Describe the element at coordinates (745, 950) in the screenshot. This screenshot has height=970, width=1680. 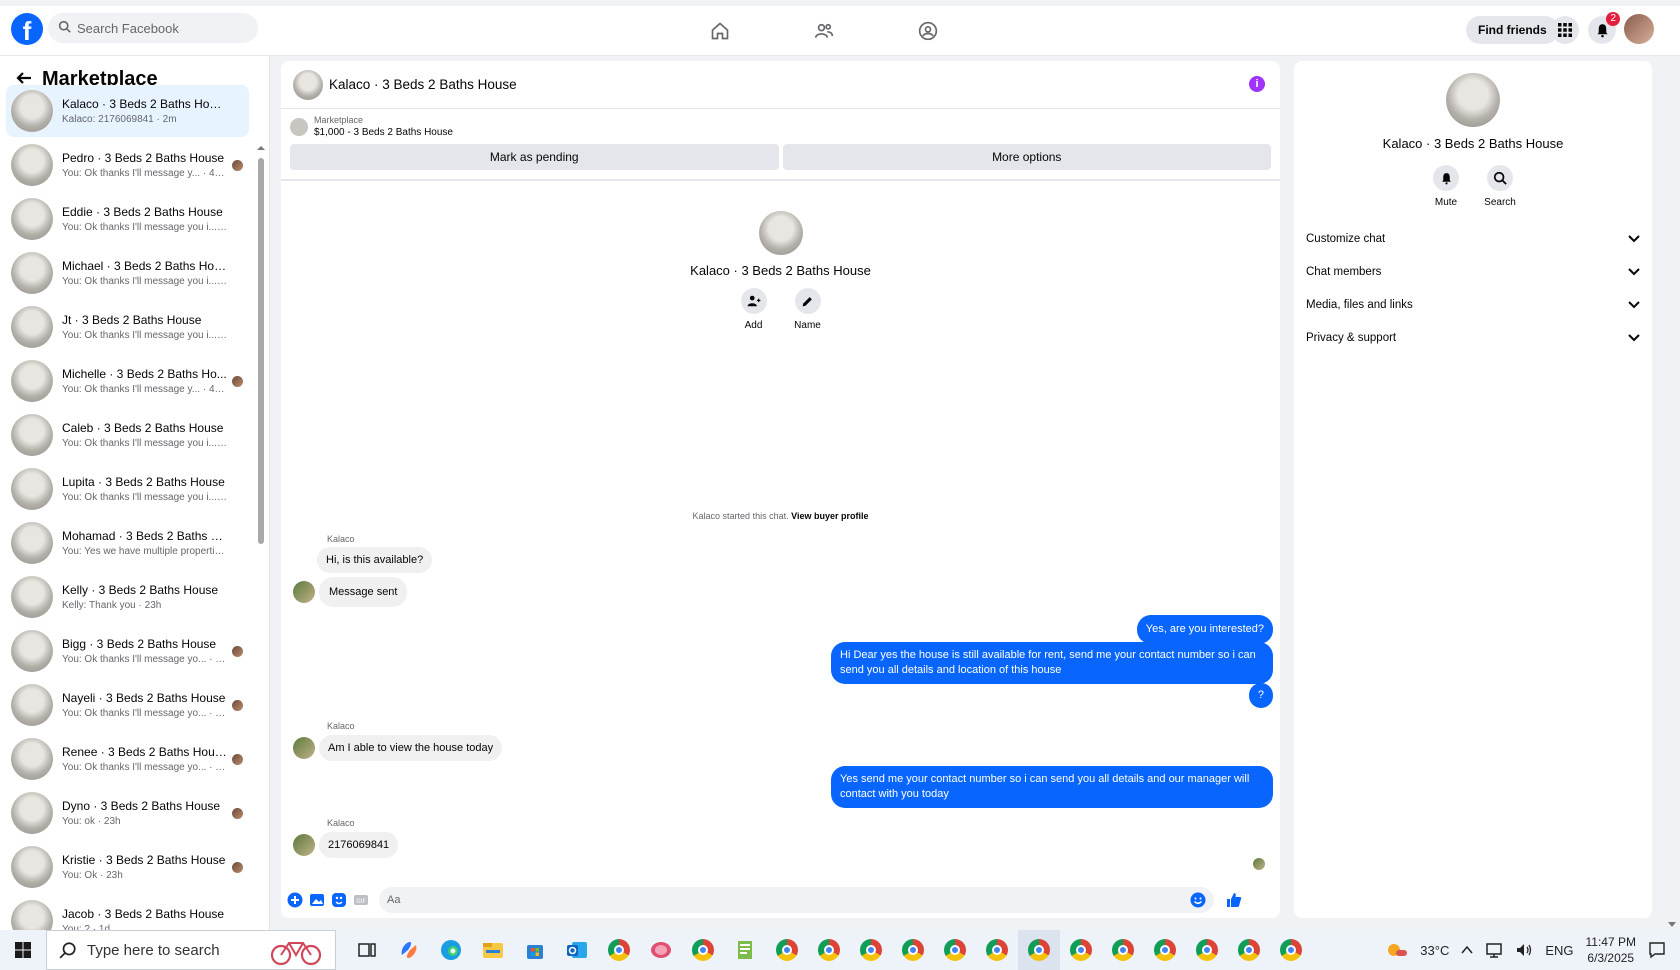
I see `notepad-icon` at that location.